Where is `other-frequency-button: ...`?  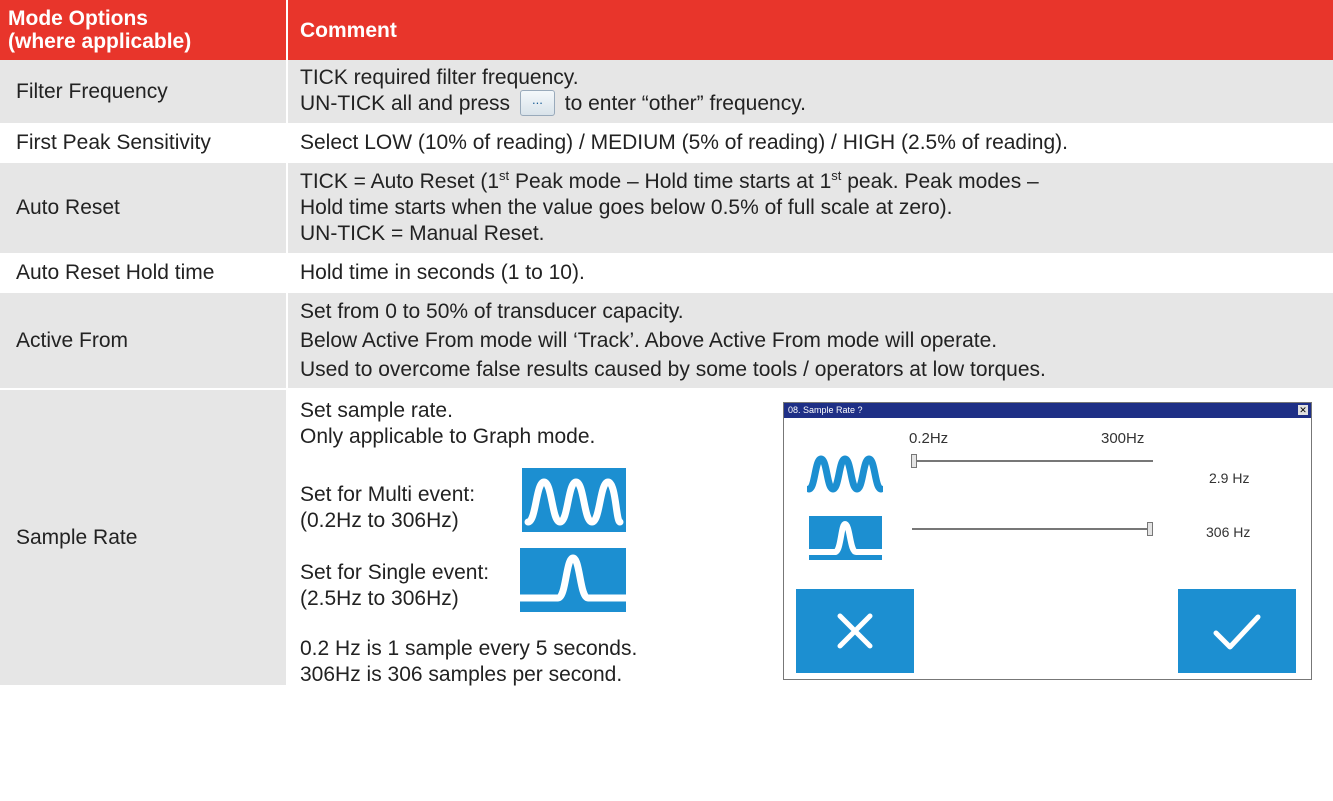 other-frequency-button: ... is located at coordinates (537, 102).